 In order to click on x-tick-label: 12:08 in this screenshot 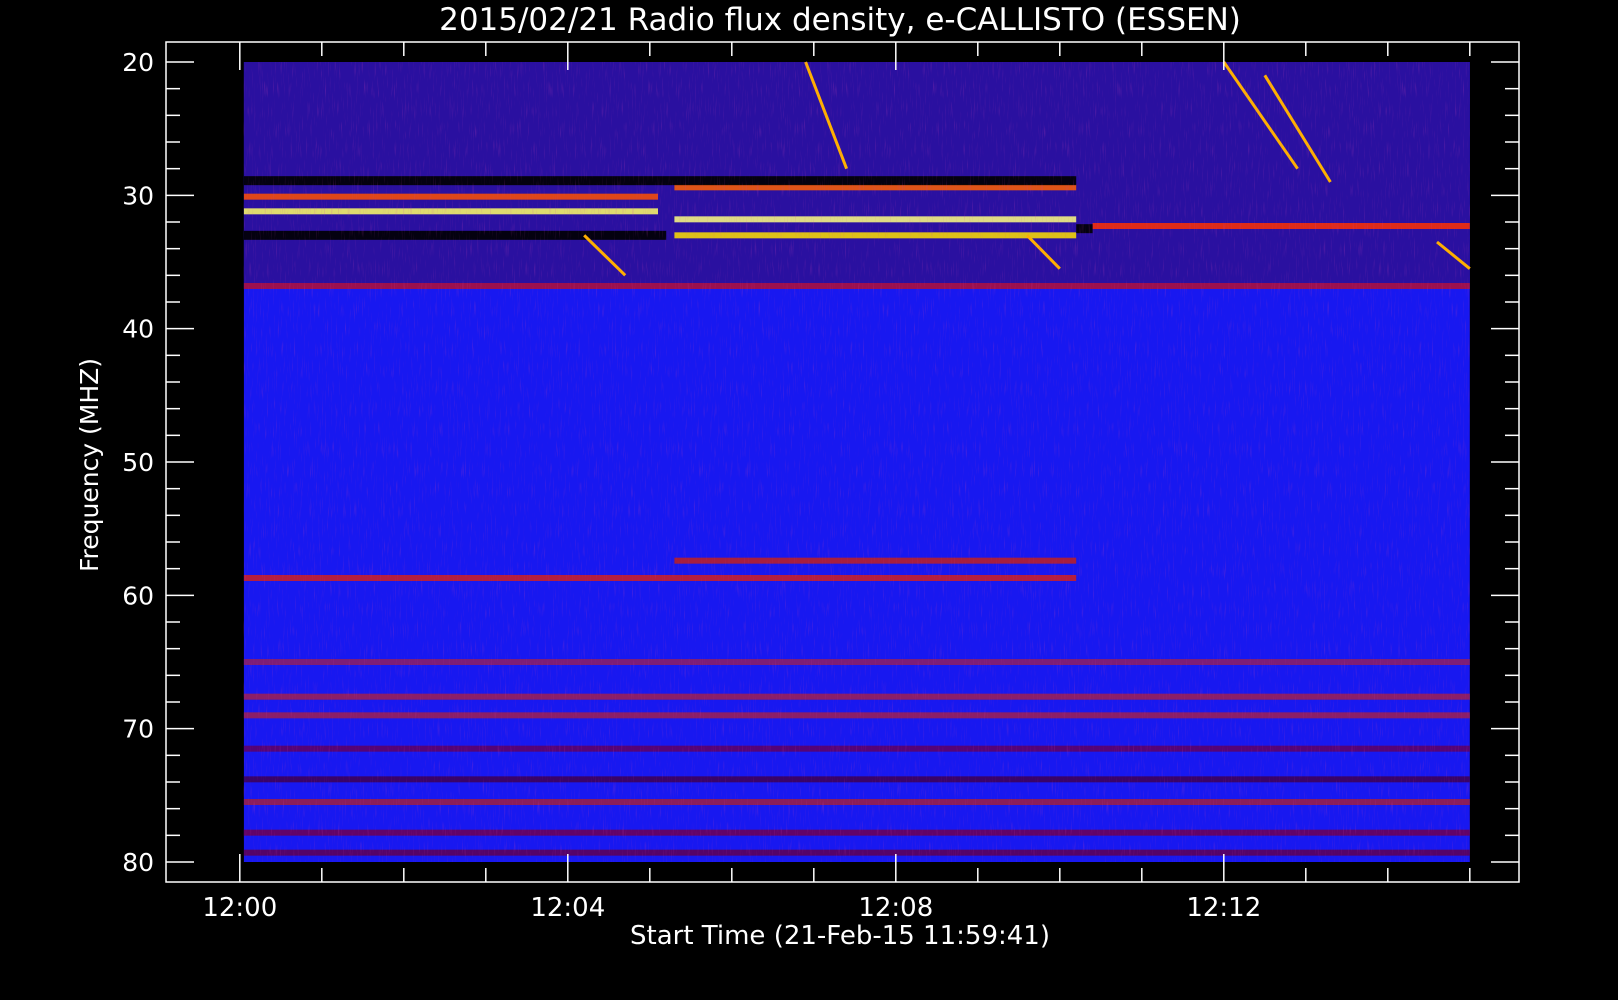, I will do `click(895, 908)`.